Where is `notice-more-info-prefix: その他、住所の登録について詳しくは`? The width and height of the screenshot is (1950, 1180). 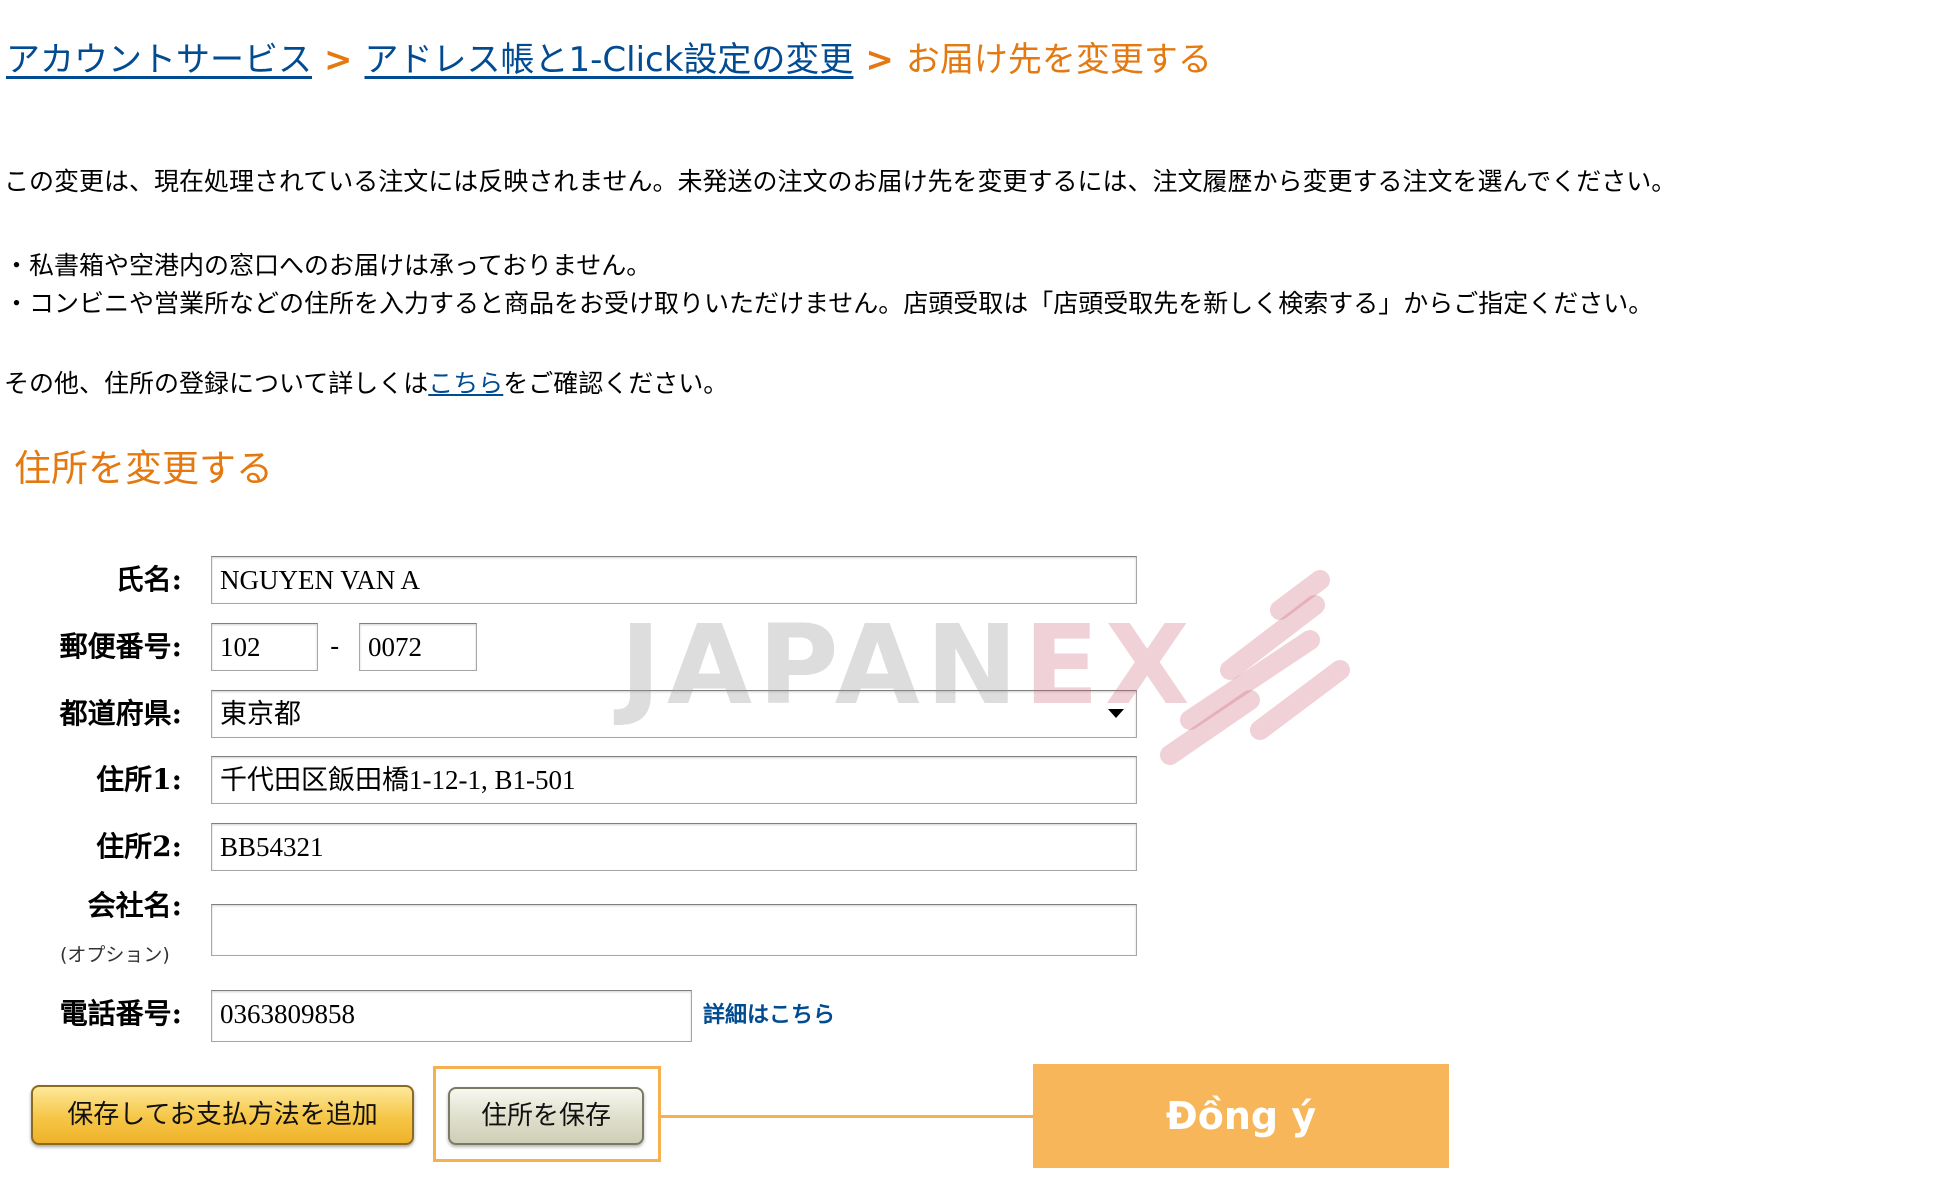 notice-more-info-prefix: その他、住所の登録について詳しくは is located at coordinates (216, 383).